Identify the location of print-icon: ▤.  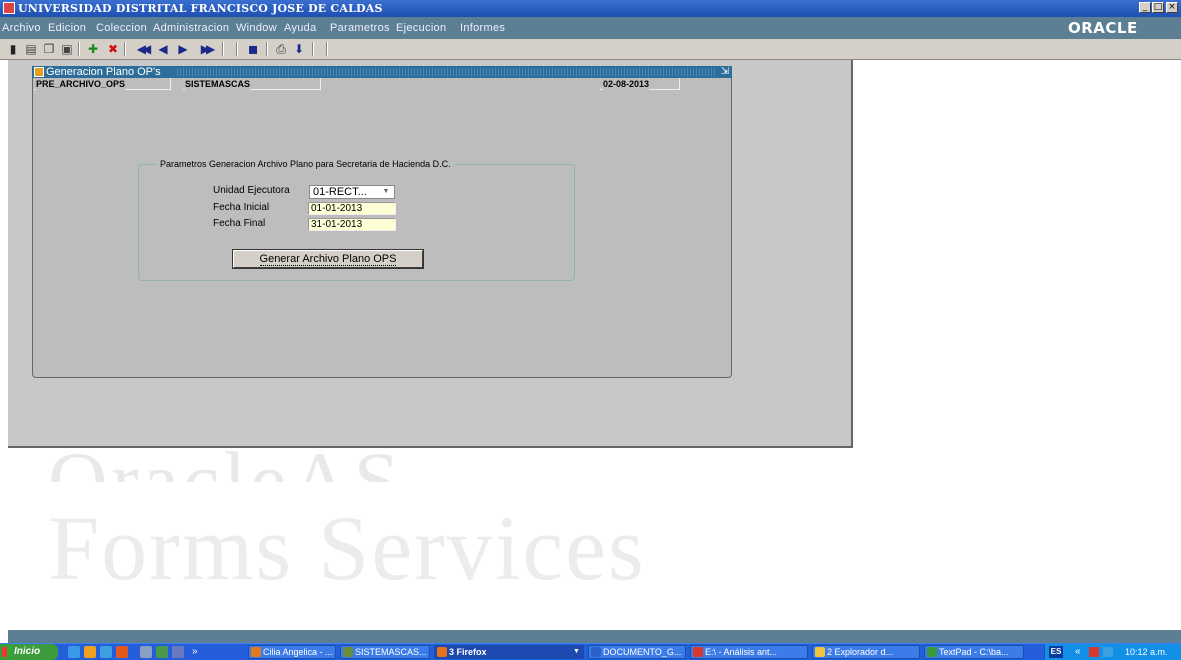
(31, 49).